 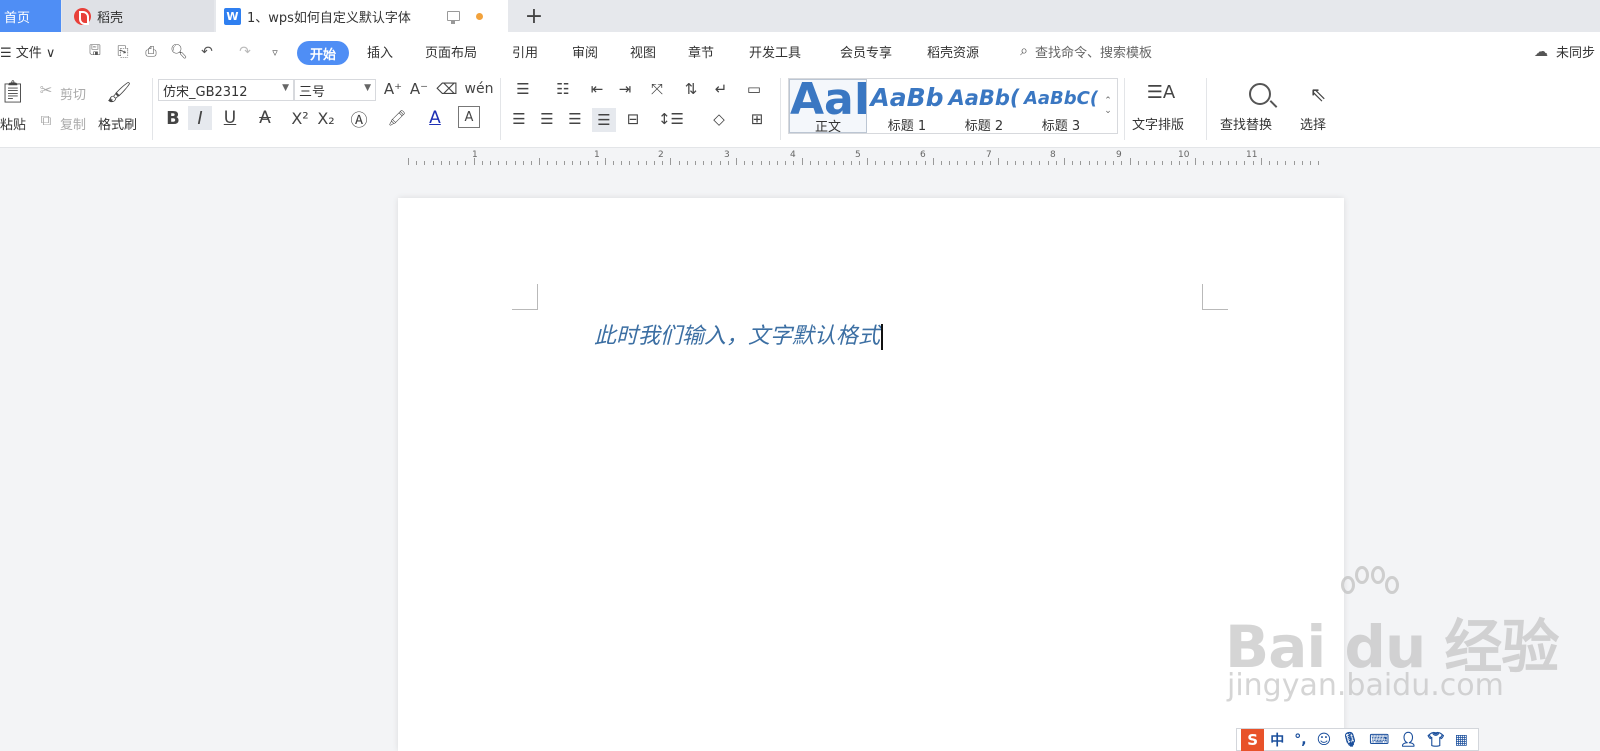 I want to click on chinese-layout-icon: ⤧, so click(x=657, y=89).